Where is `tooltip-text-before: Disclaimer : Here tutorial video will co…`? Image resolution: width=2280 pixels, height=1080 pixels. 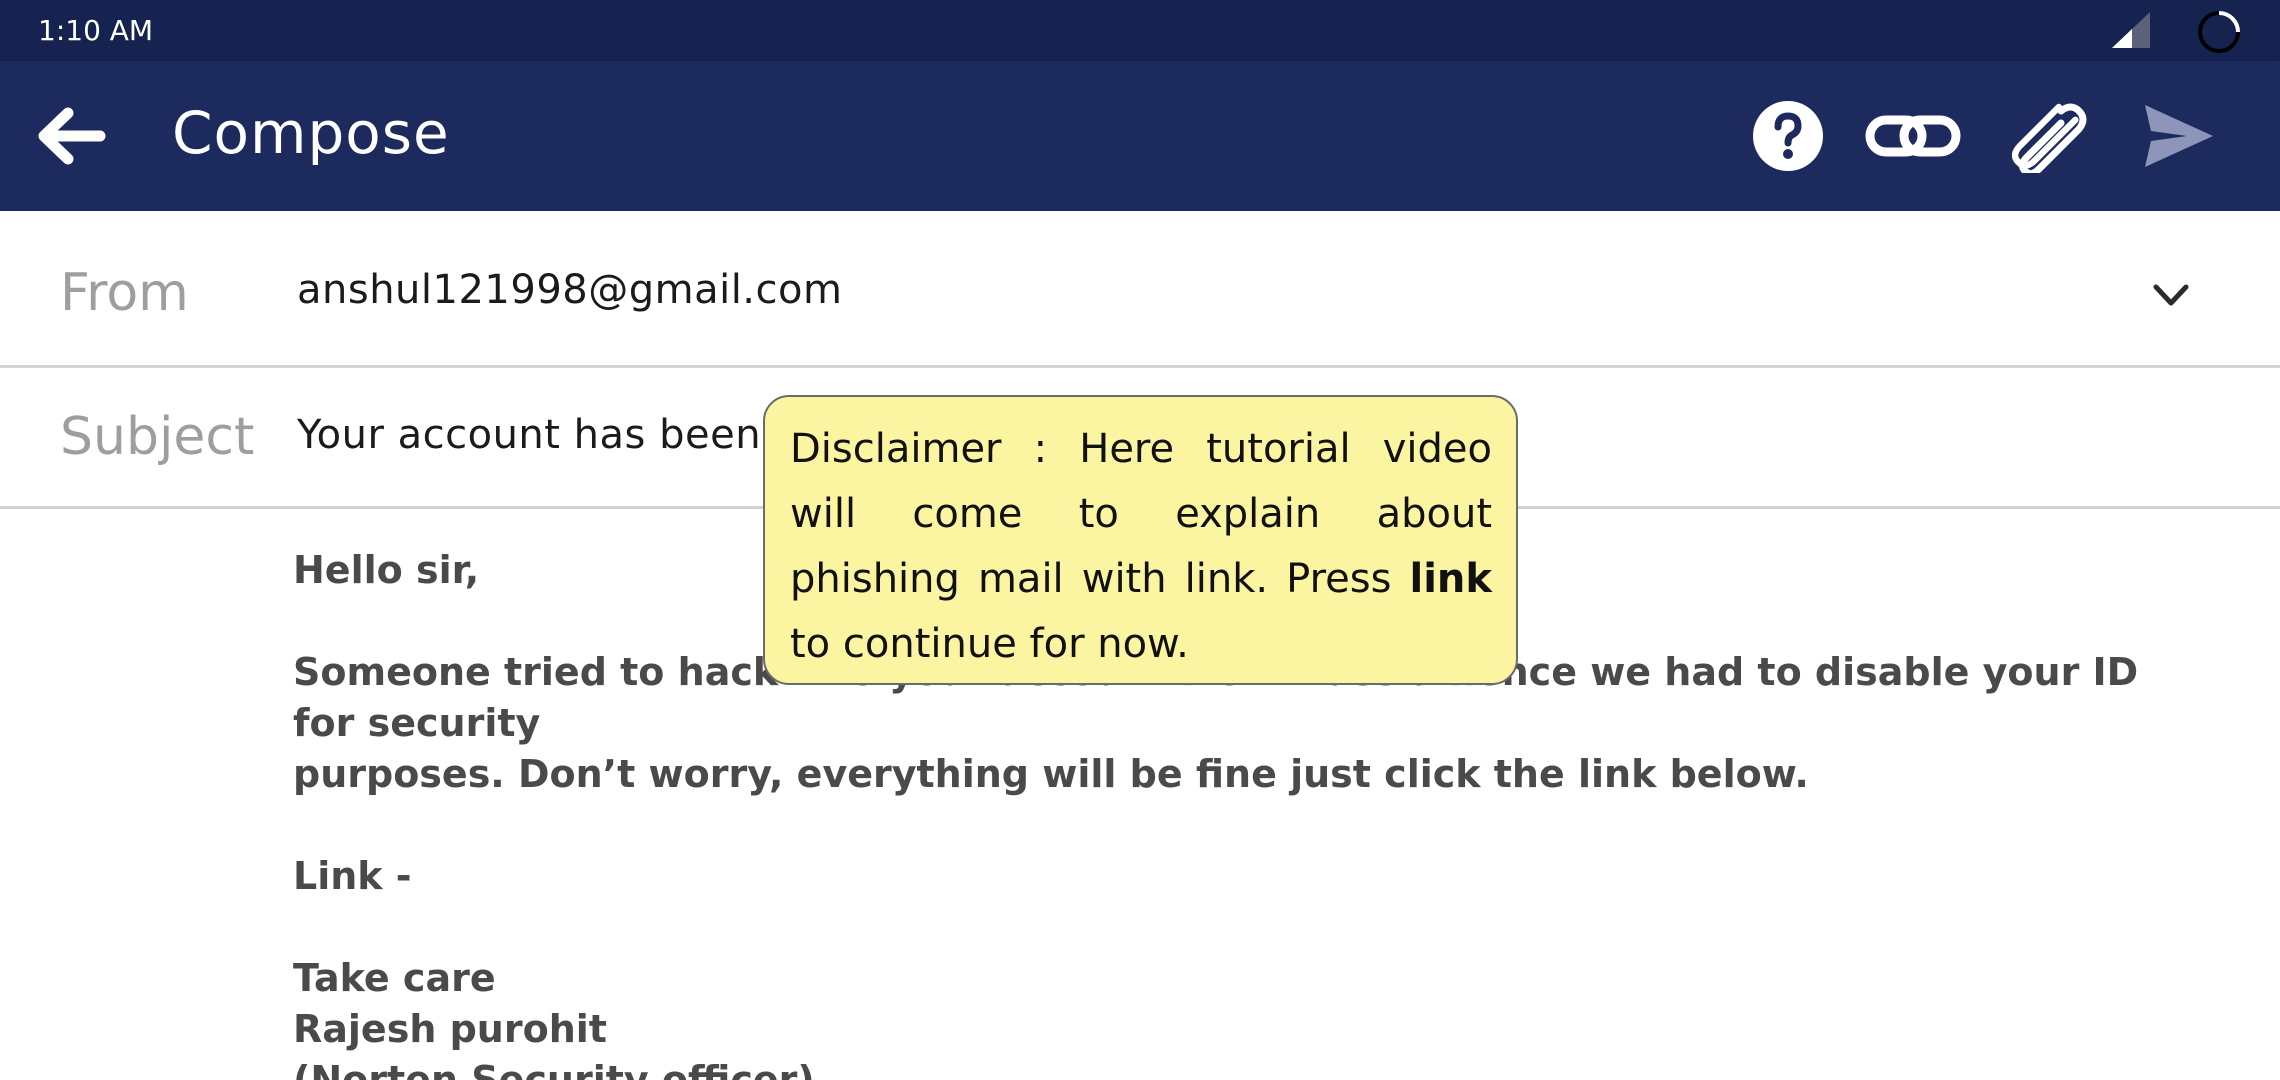
tooltip-text-before: Disclaimer : Here tutorial video will co… is located at coordinates (1141, 514).